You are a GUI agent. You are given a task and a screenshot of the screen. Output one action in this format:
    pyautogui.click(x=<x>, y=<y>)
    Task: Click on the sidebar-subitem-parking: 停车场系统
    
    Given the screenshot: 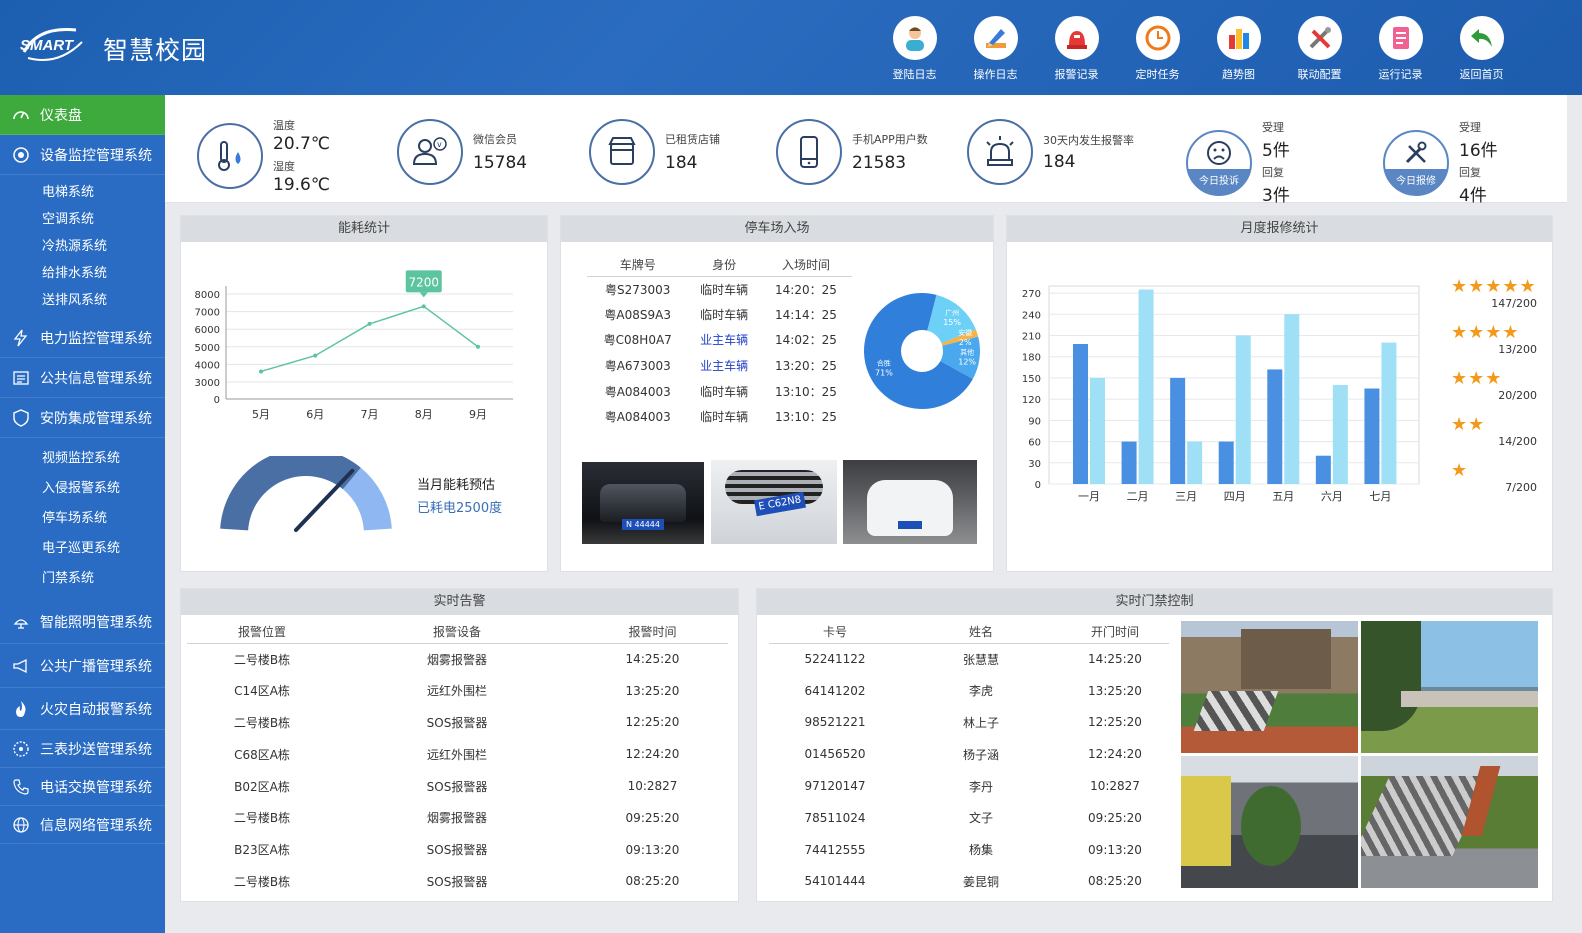 What is the action you would take?
    pyautogui.click(x=82, y=519)
    